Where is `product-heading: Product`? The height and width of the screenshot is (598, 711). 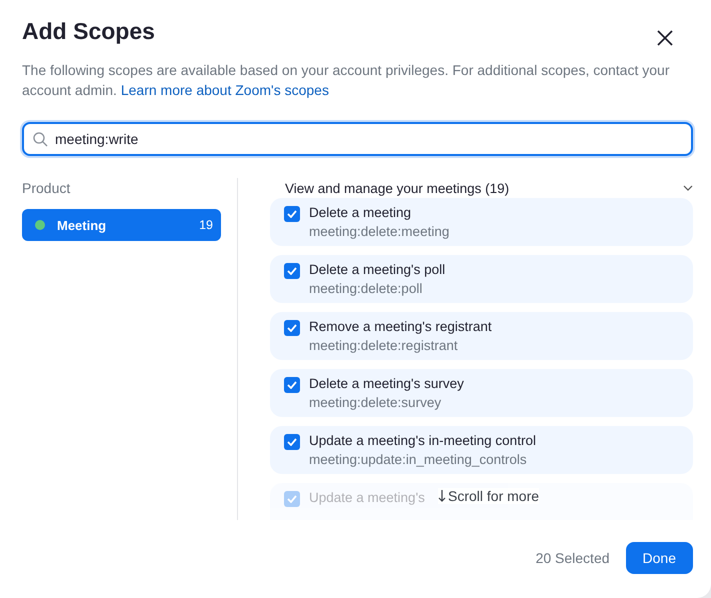
product-heading: Product is located at coordinates (47, 188).